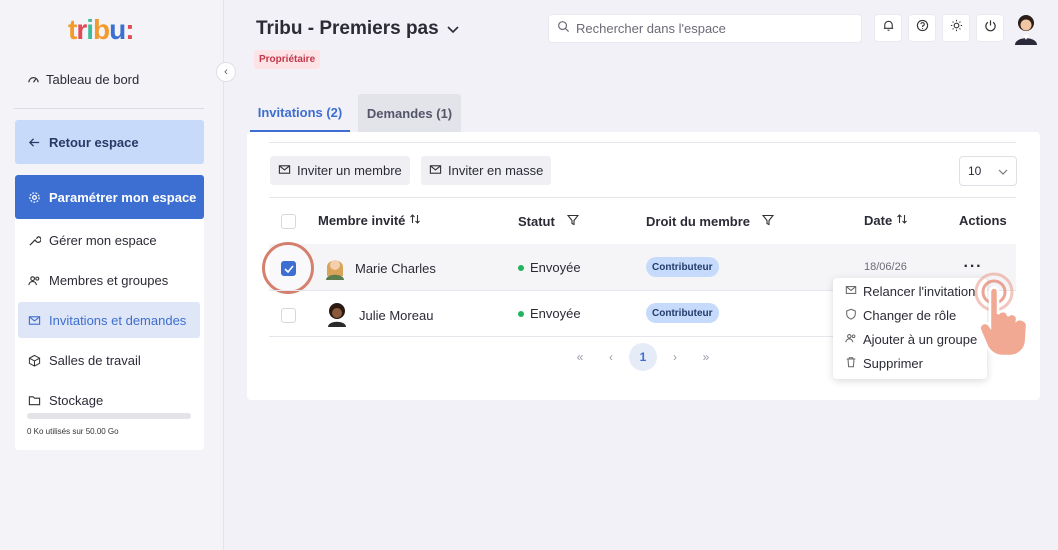 The width and height of the screenshot is (1058, 550). What do you see at coordinates (919, 291) in the screenshot?
I see `menu-item-label: Relancer l'invitation` at bounding box center [919, 291].